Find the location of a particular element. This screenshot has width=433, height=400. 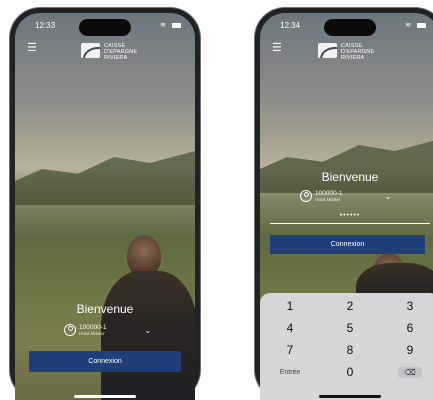

key-8: 8 is located at coordinates (350, 350).